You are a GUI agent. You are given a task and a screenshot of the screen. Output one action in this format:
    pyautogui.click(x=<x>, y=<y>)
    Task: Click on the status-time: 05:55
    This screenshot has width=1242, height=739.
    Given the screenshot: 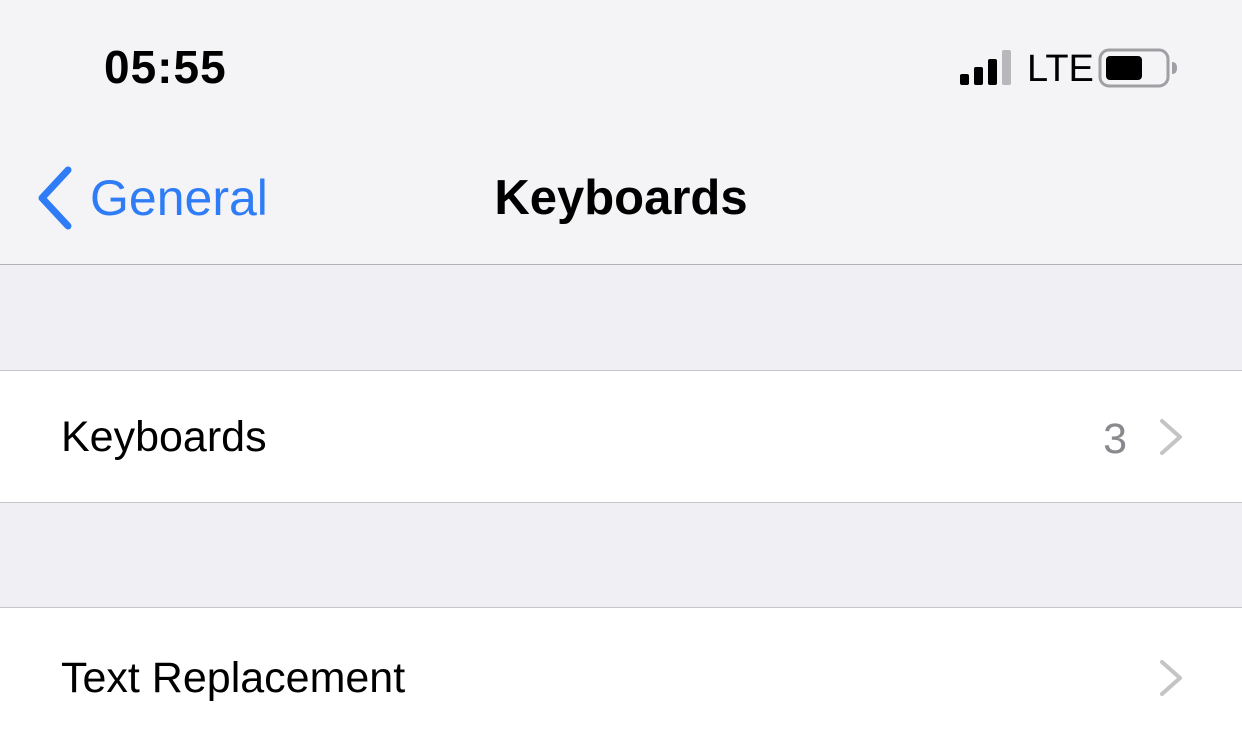 What is the action you would take?
    pyautogui.click(x=165, y=67)
    